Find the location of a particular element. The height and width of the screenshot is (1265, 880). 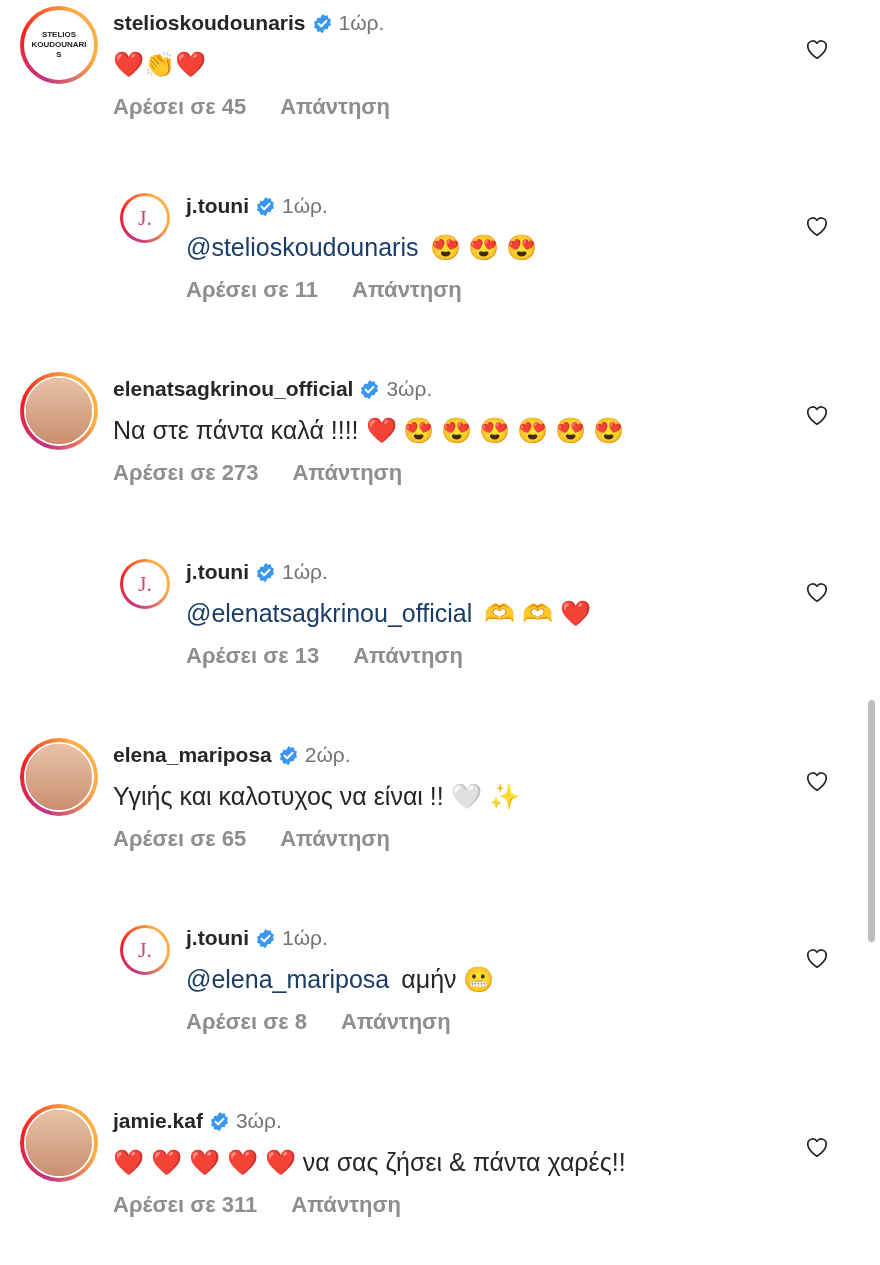

like-count: Αρέσει σε 311 is located at coordinates (185, 1205).